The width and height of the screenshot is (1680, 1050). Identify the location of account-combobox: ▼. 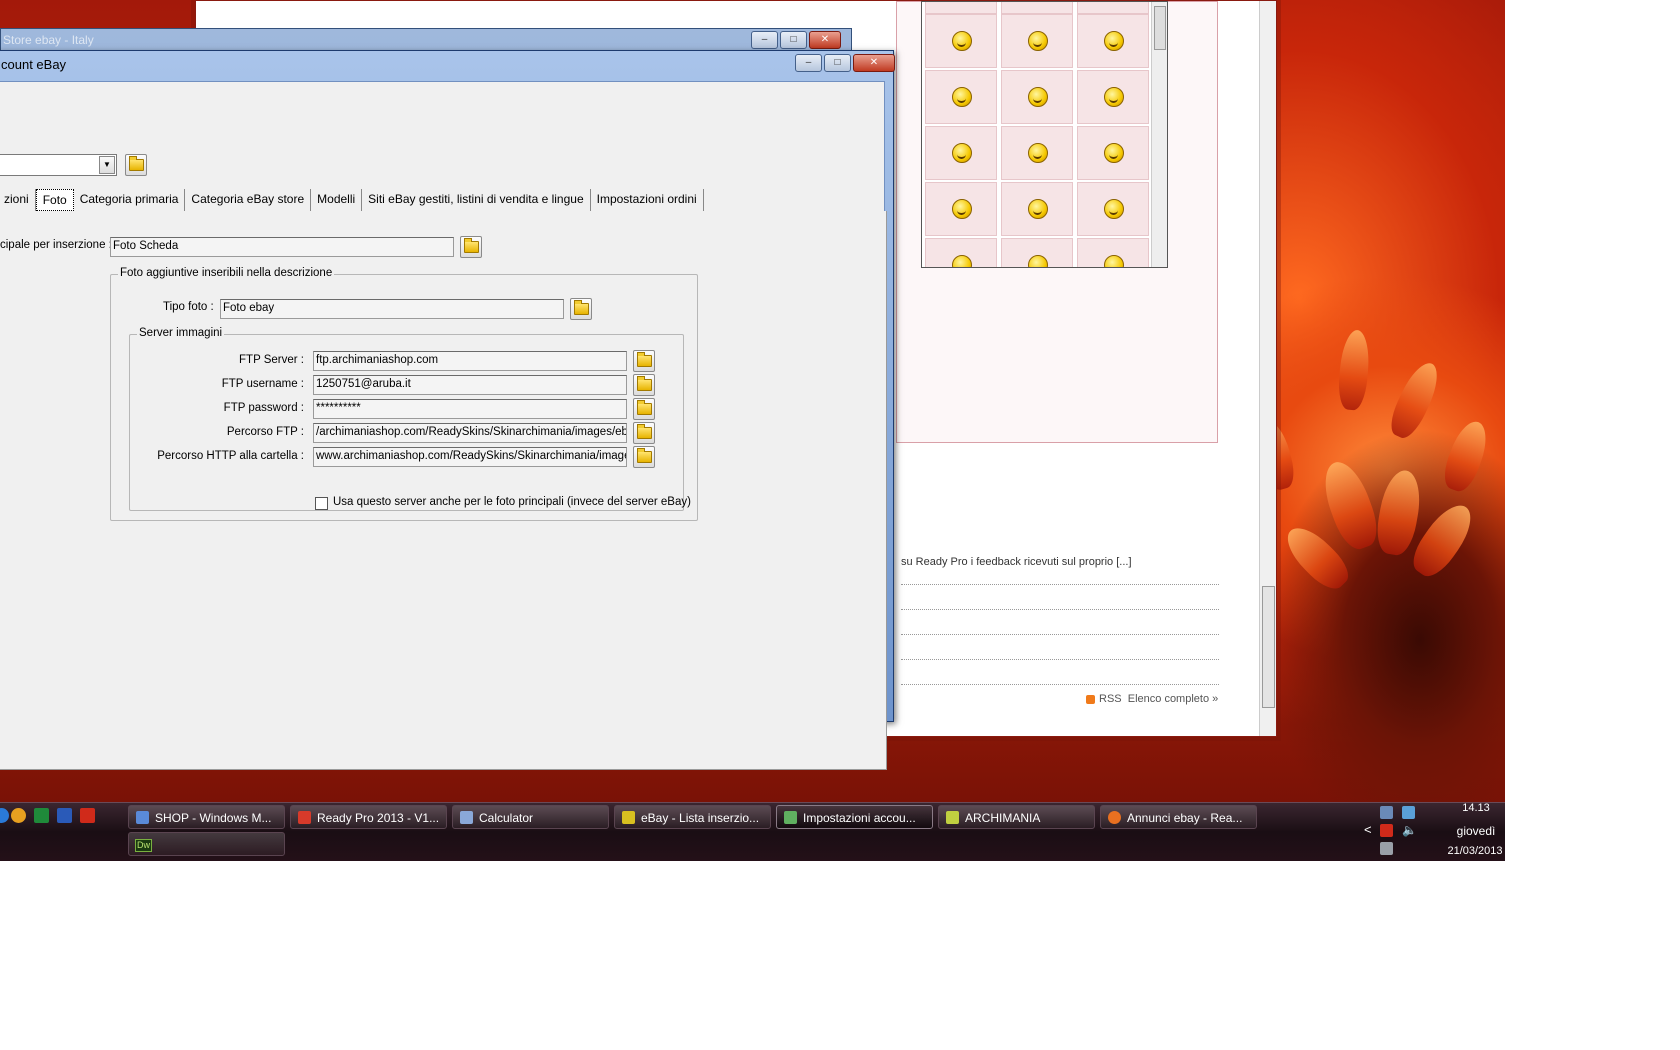
(58, 165).